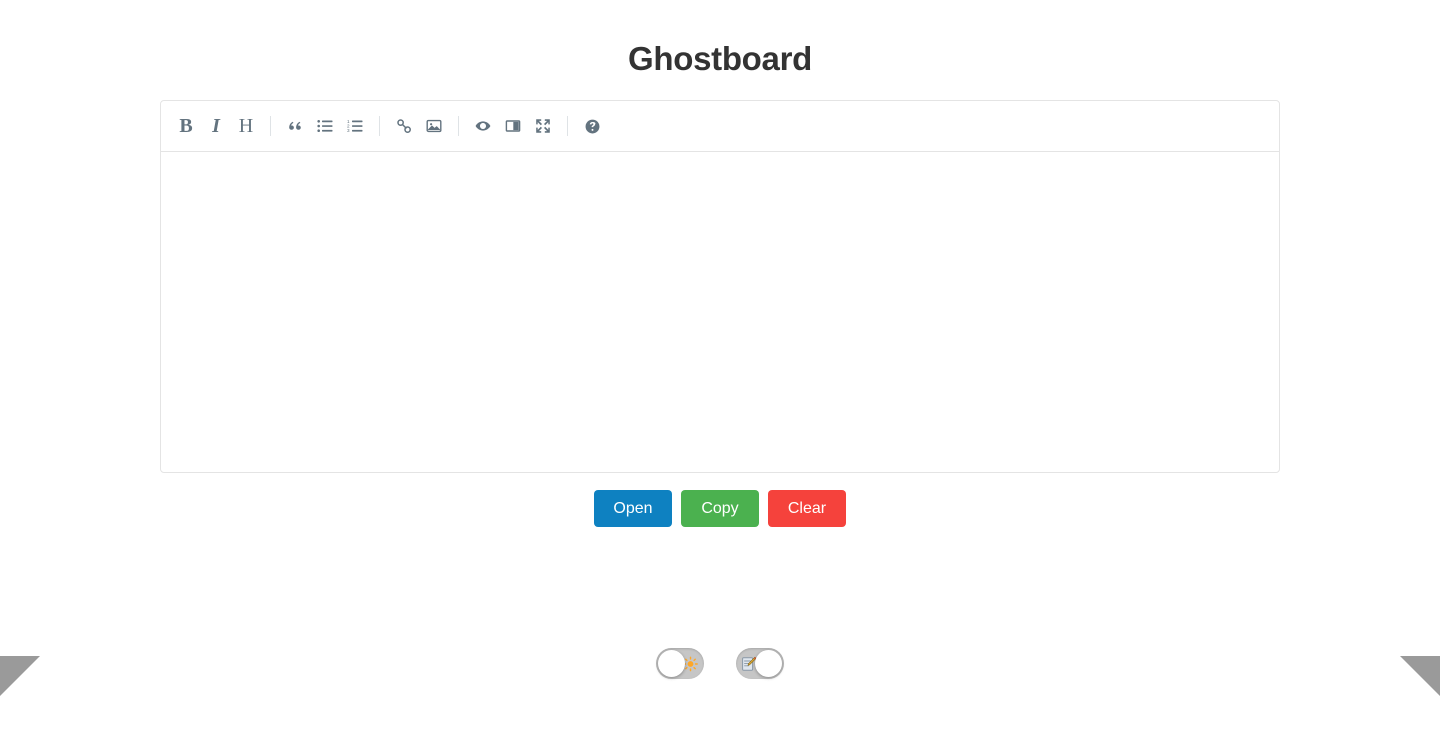  I want to click on bold-label: B, so click(186, 126).